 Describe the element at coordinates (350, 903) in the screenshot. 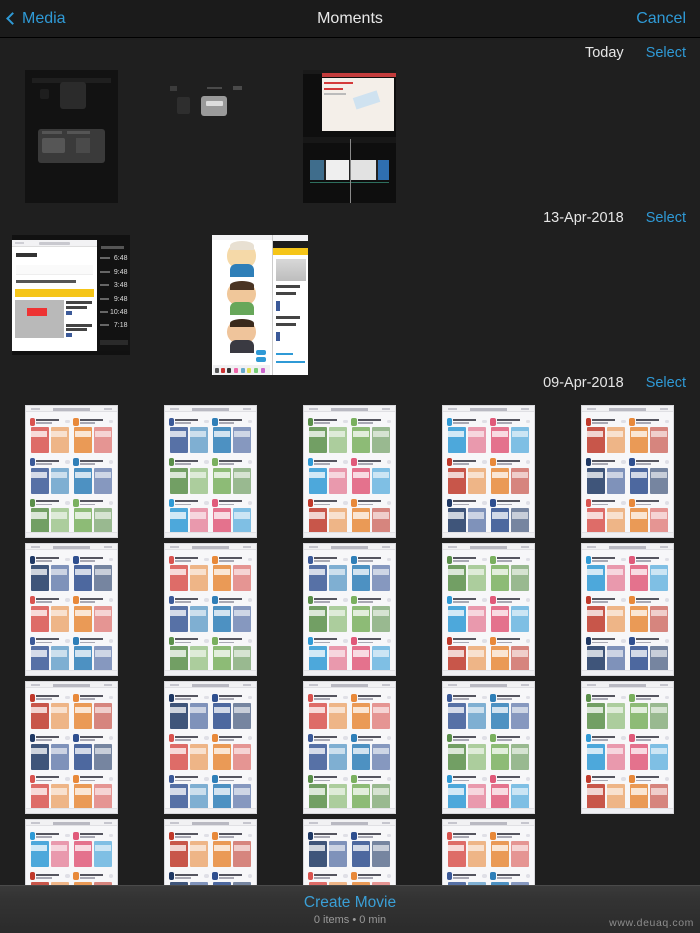

I see `create-movie-button: Create Movie` at that location.